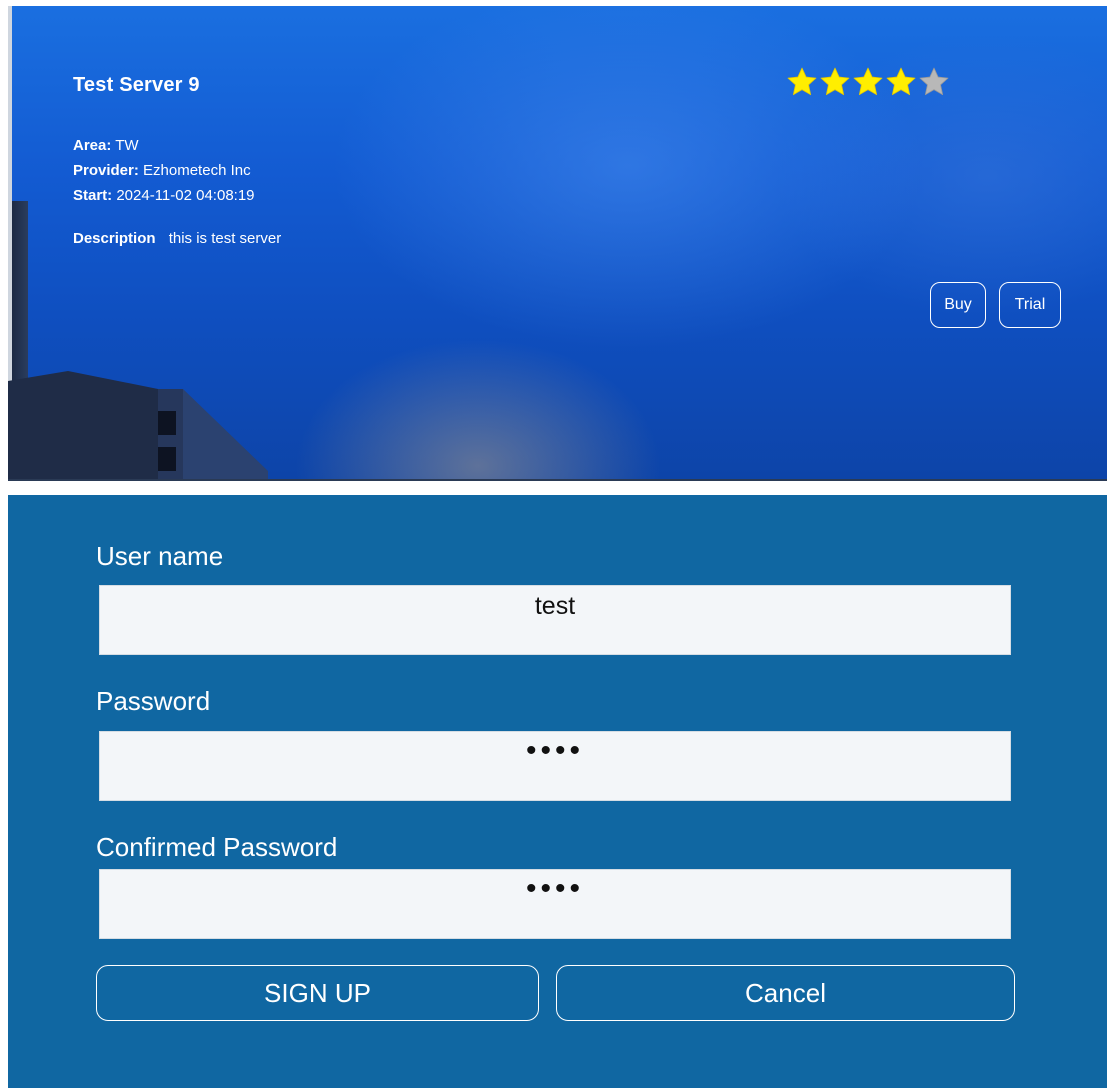  Describe the element at coordinates (785, 993) in the screenshot. I see `cancel-button: Cancel` at that location.